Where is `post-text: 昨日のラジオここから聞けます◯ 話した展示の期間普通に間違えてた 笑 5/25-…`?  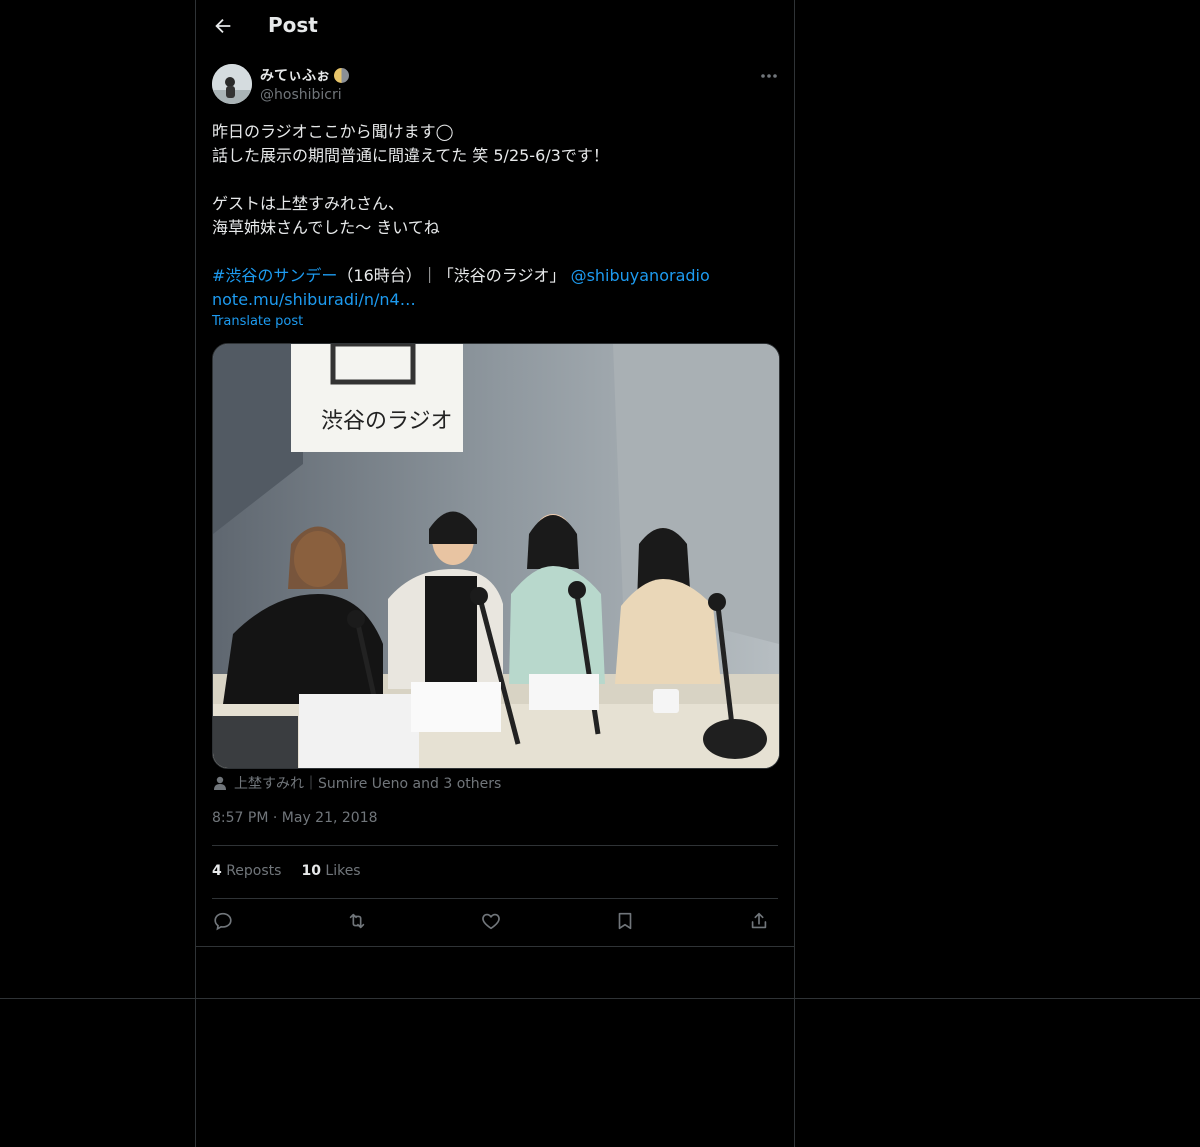
post-text: 昨日のラジオここから聞けます◯ 話した展示の期間普通に間違えてた 笑 5/25-… is located at coordinates (492, 216).